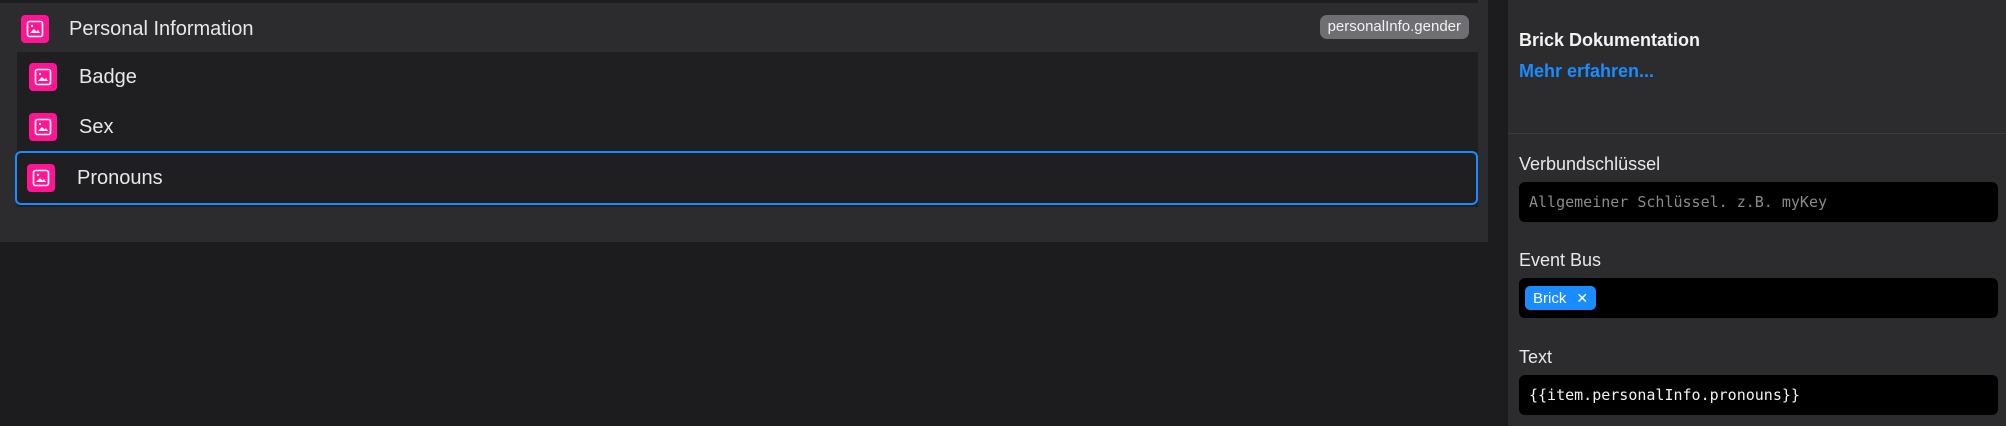 Image resolution: width=2006 pixels, height=426 pixels. Describe the element at coordinates (1498, 213) in the screenshot. I see `panel-divider` at that location.